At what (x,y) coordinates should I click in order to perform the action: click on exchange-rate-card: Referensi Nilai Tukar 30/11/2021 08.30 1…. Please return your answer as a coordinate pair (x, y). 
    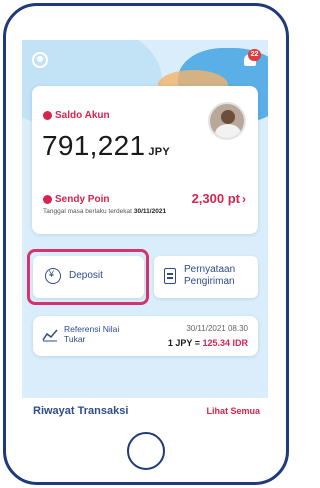
    Looking at the image, I should click on (145, 336).